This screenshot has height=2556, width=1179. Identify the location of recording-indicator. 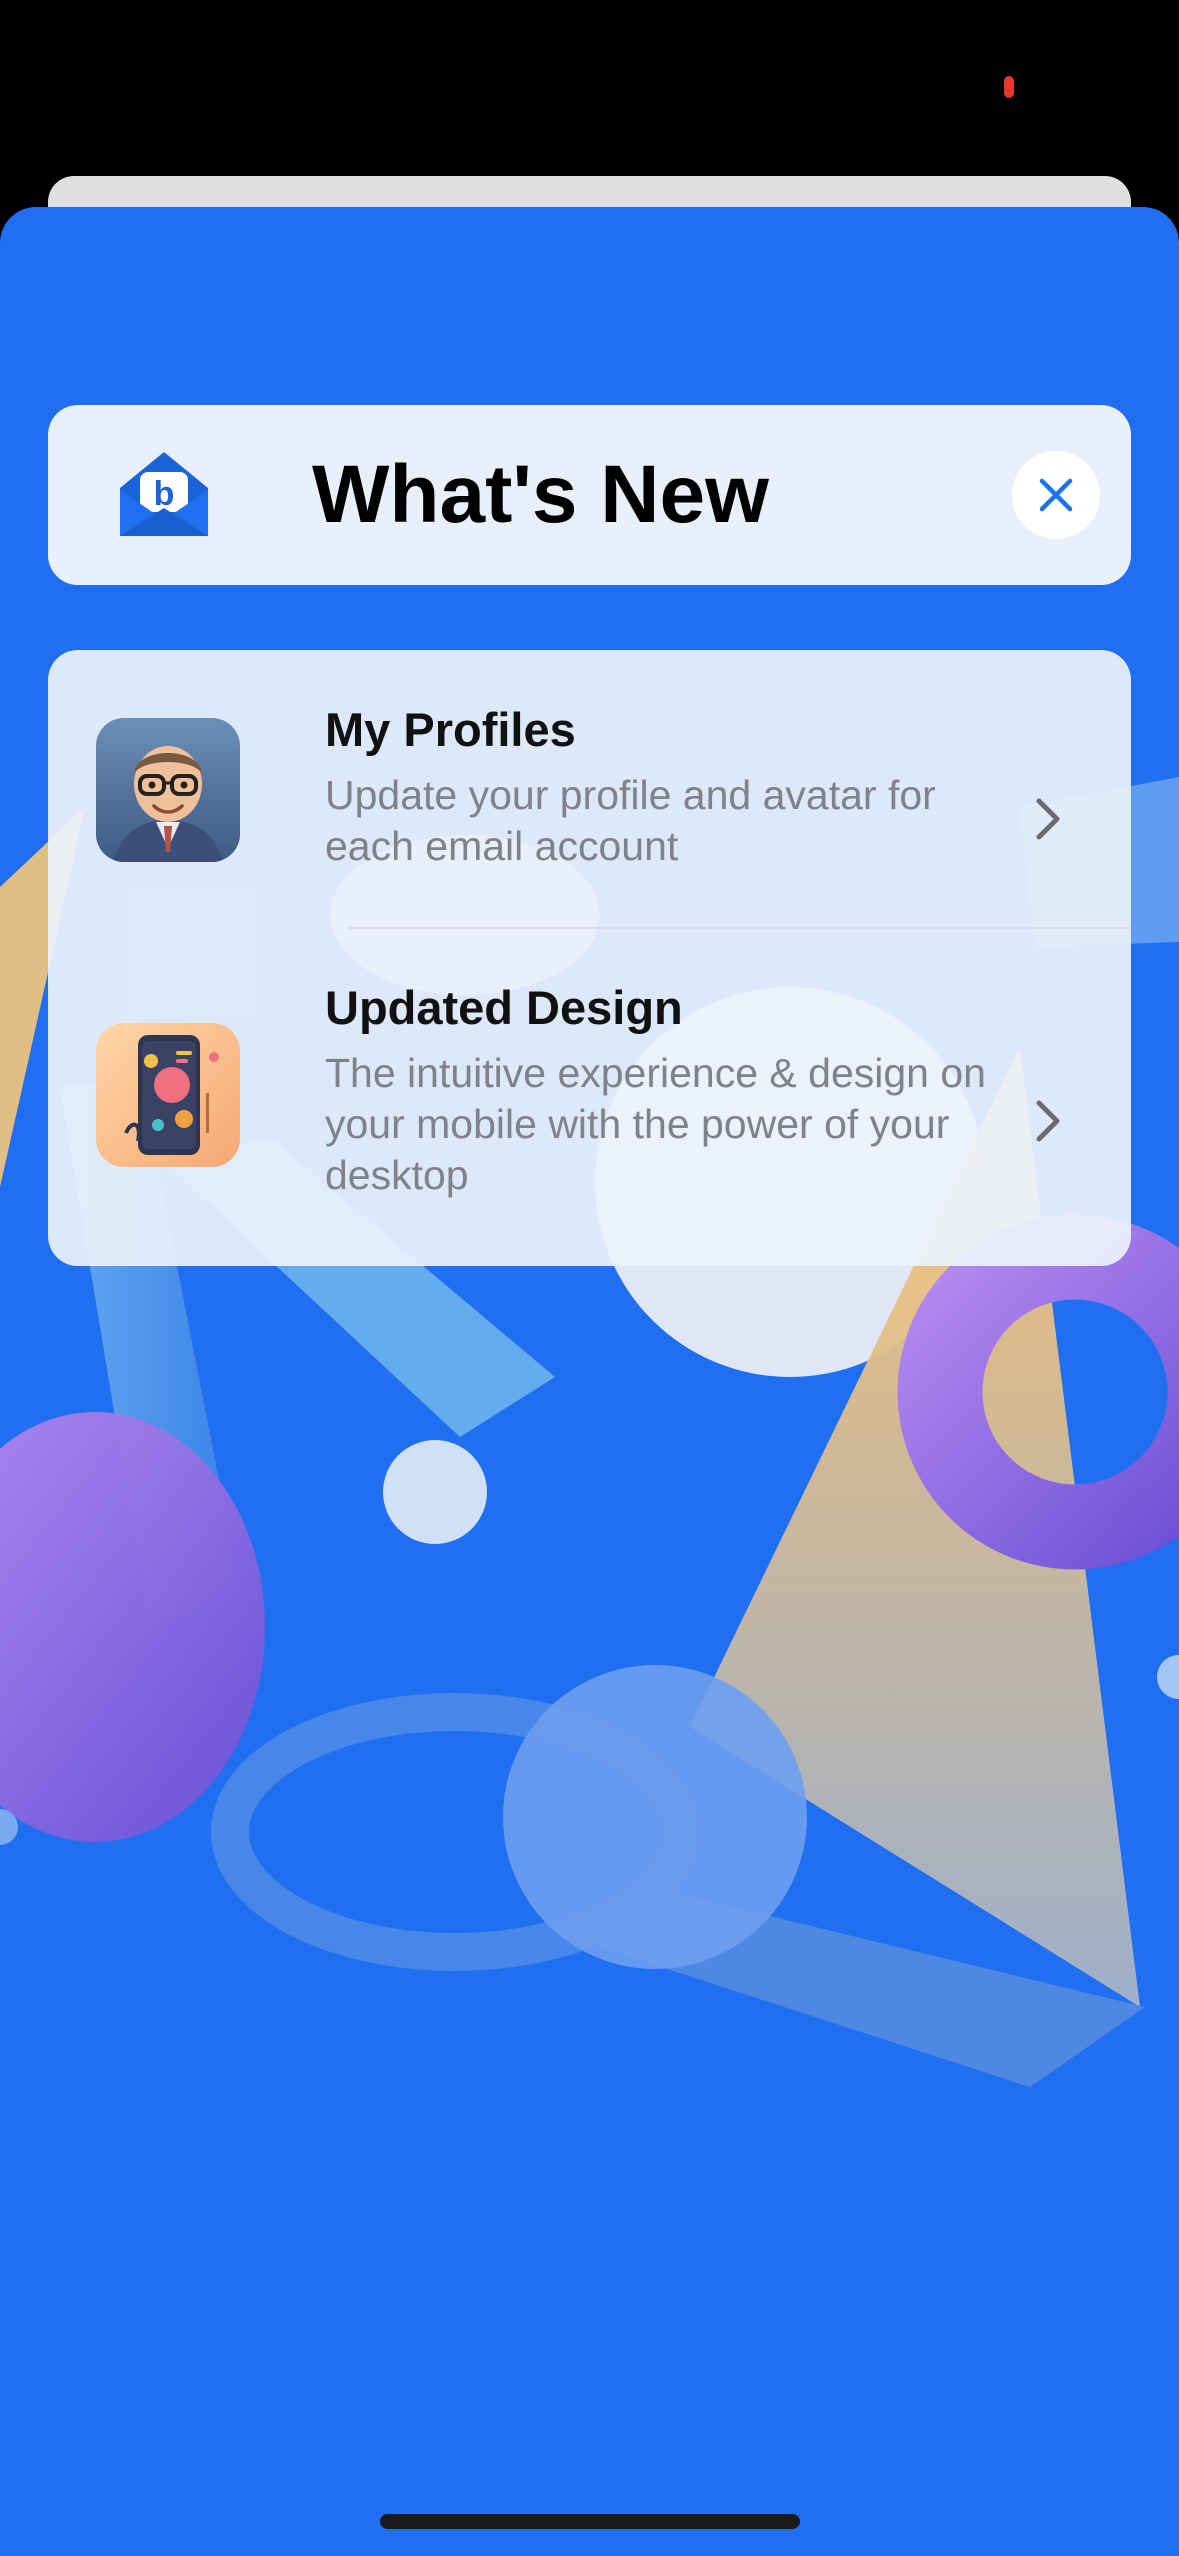
(1009, 87).